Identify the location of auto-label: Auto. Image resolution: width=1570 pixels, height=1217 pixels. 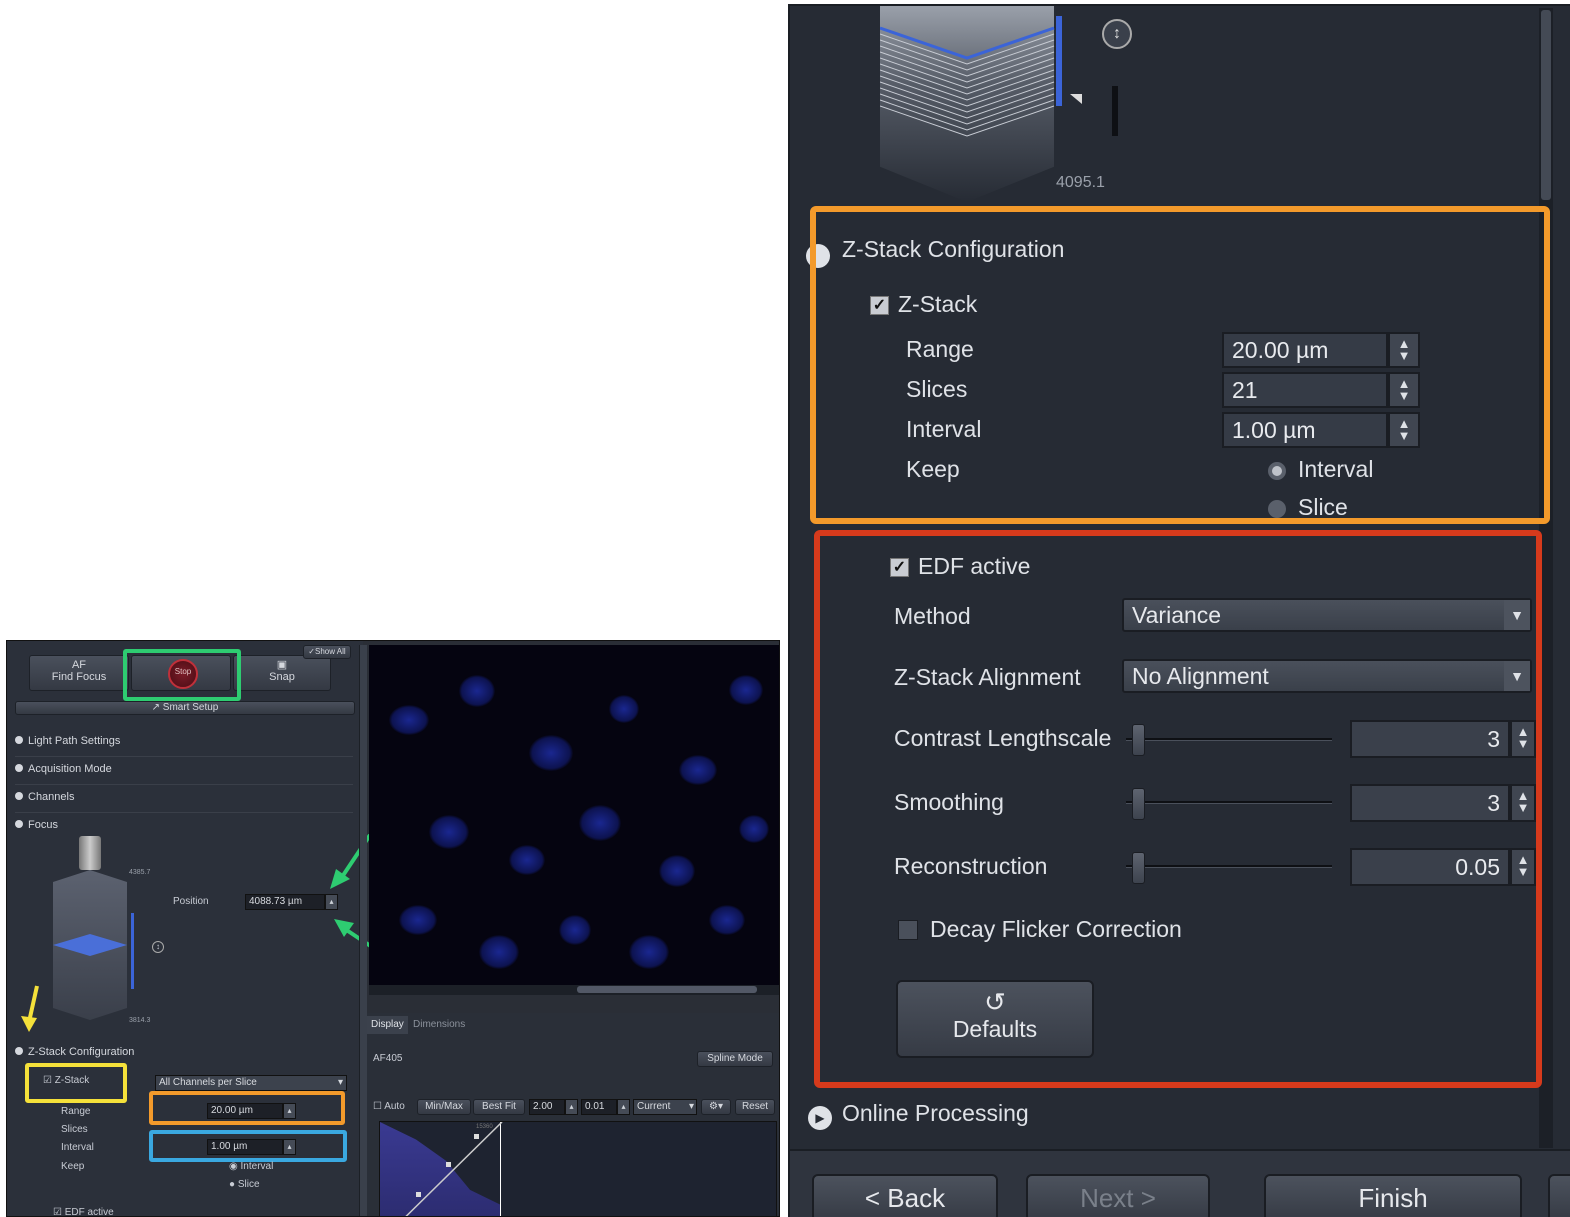
(394, 1106).